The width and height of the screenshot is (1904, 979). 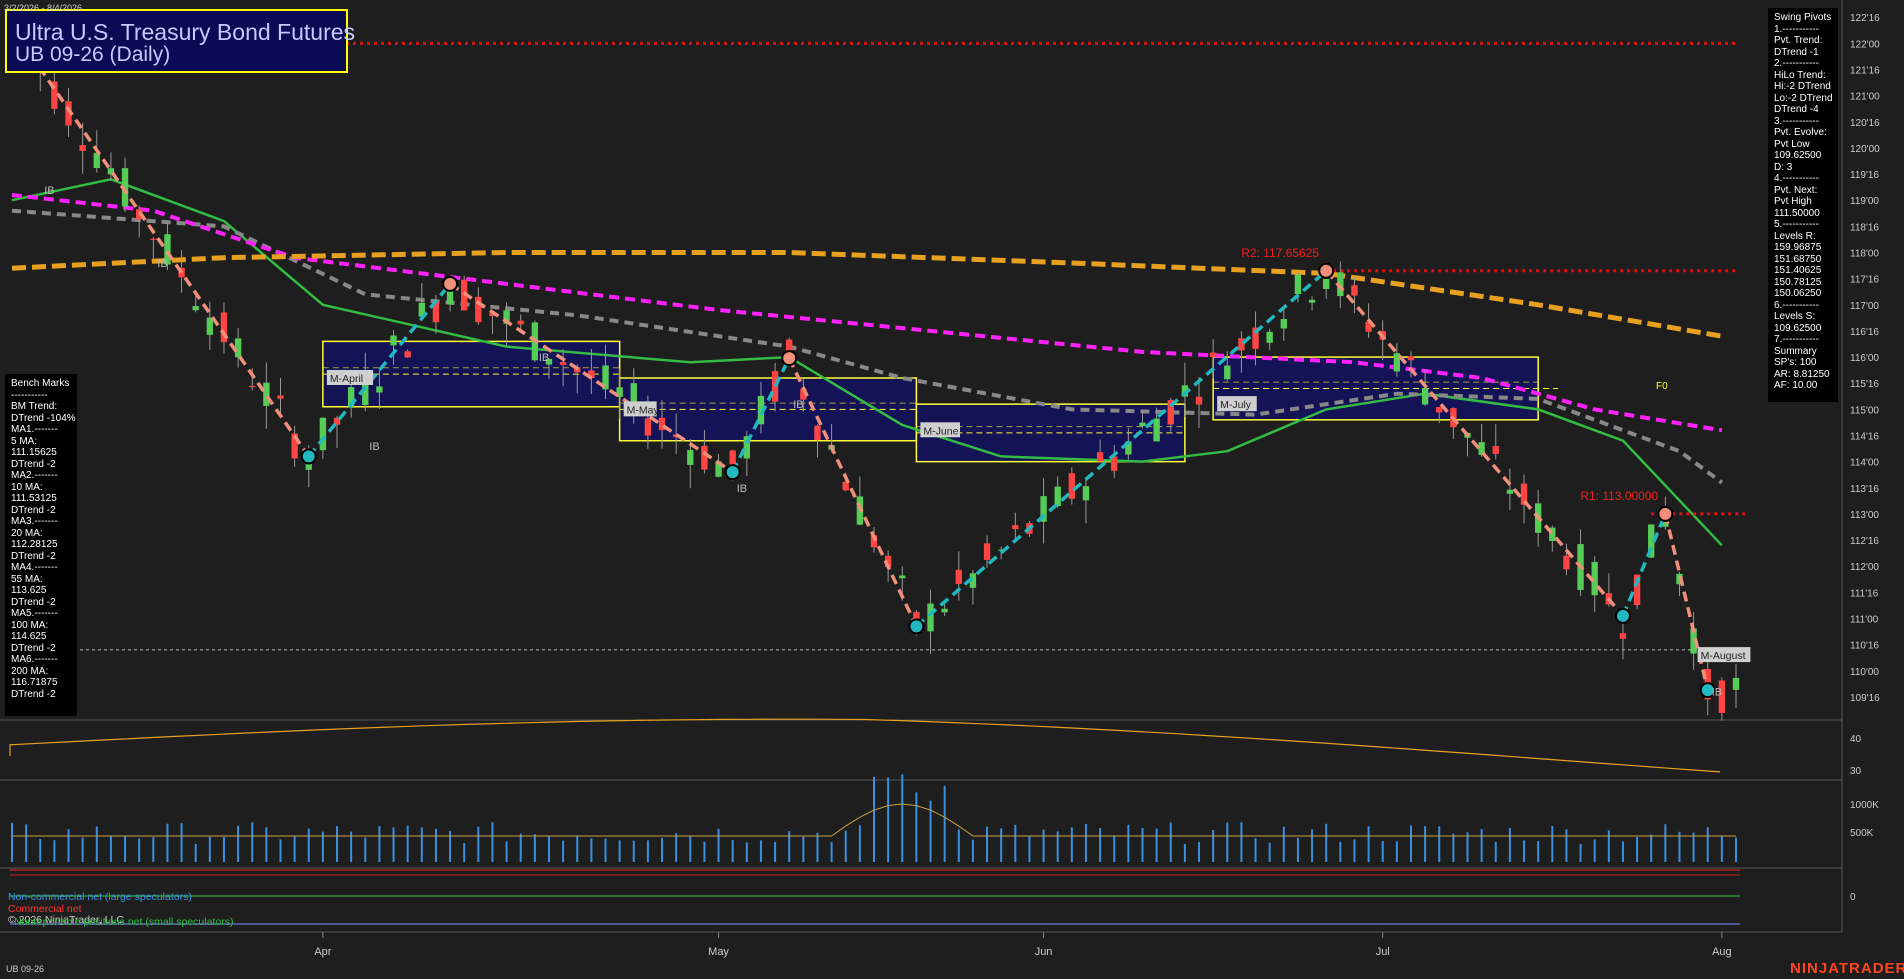 I want to click on price-tick-label: 119'16, so click(x=1864, y=175).